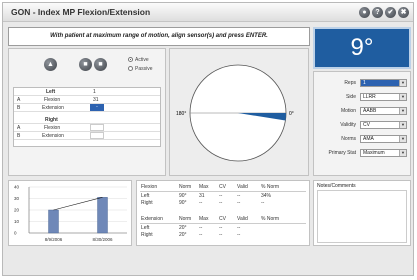  Describe the element at coordinates (377, 12) in the screenshot. I see `help-button: ?` at that location.